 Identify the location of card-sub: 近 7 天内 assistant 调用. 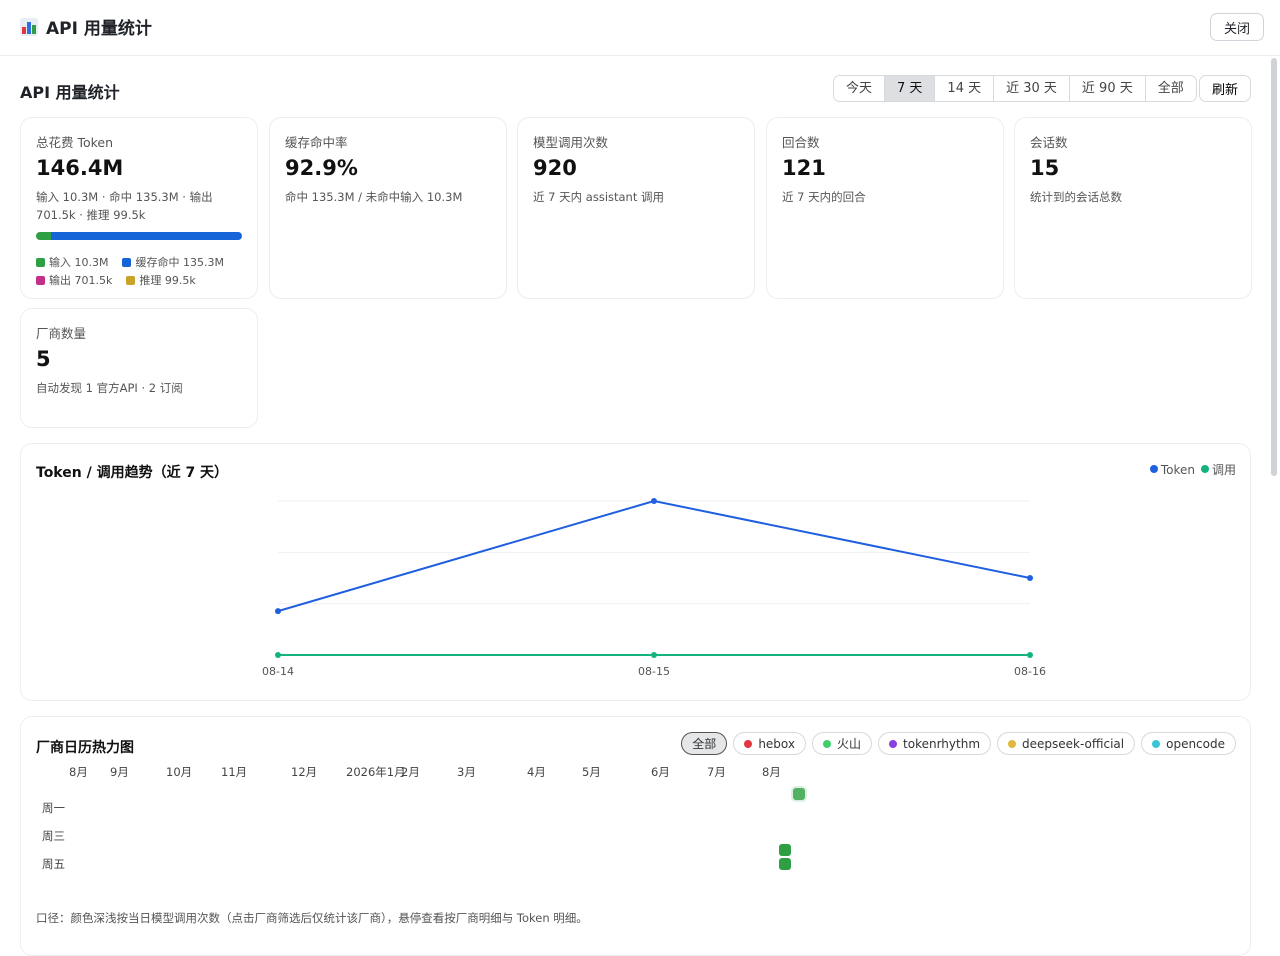
(637, 197).